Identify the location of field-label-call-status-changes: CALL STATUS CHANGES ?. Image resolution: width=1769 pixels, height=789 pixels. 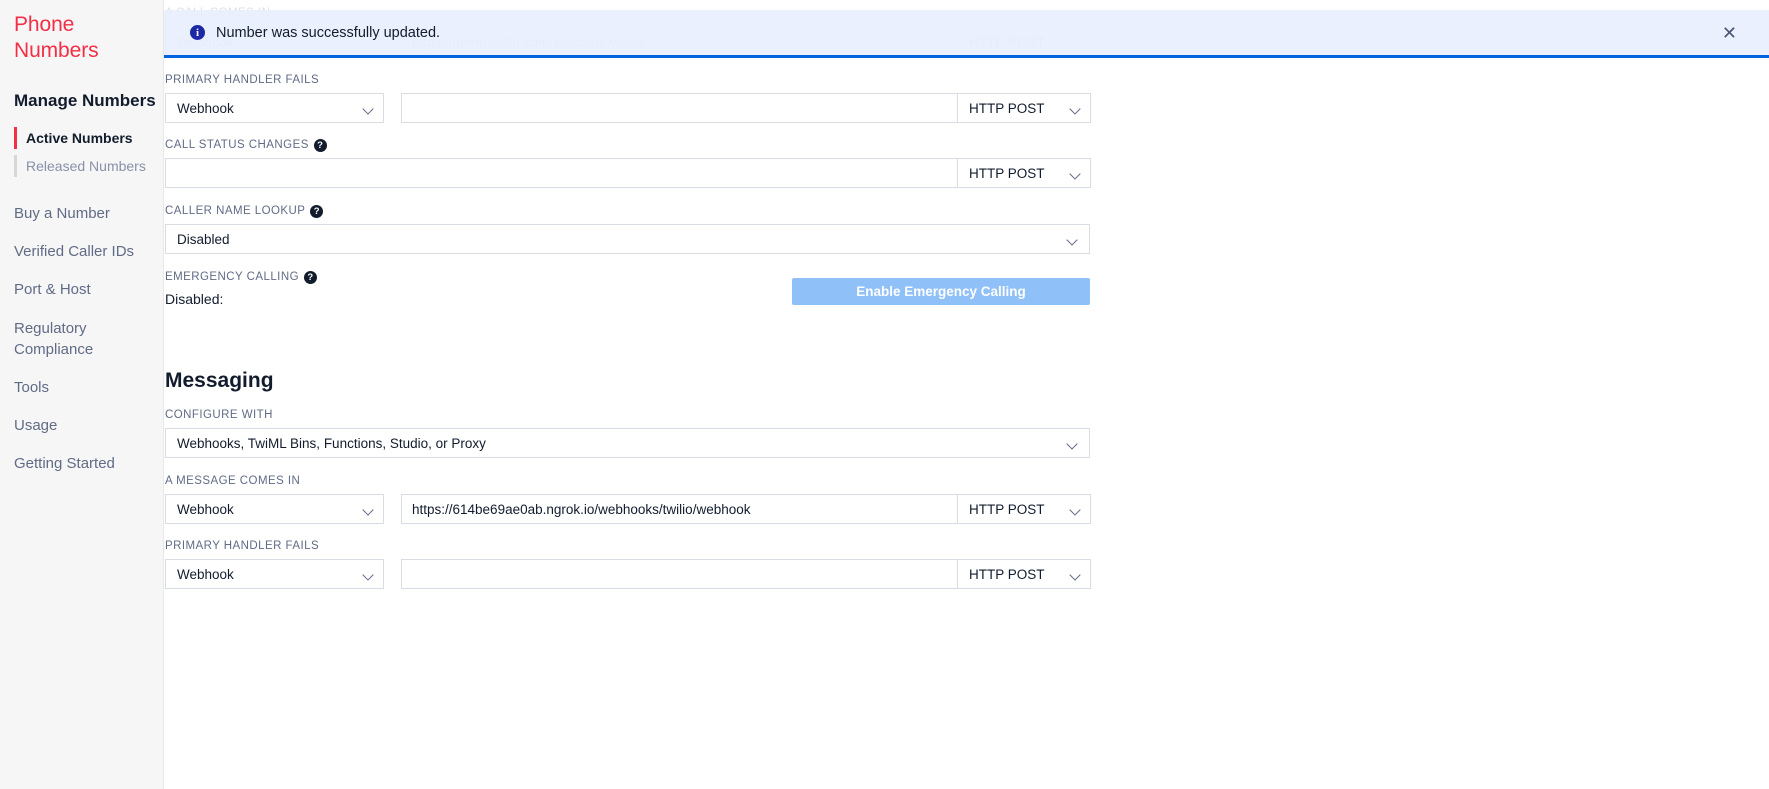
(246, 145).